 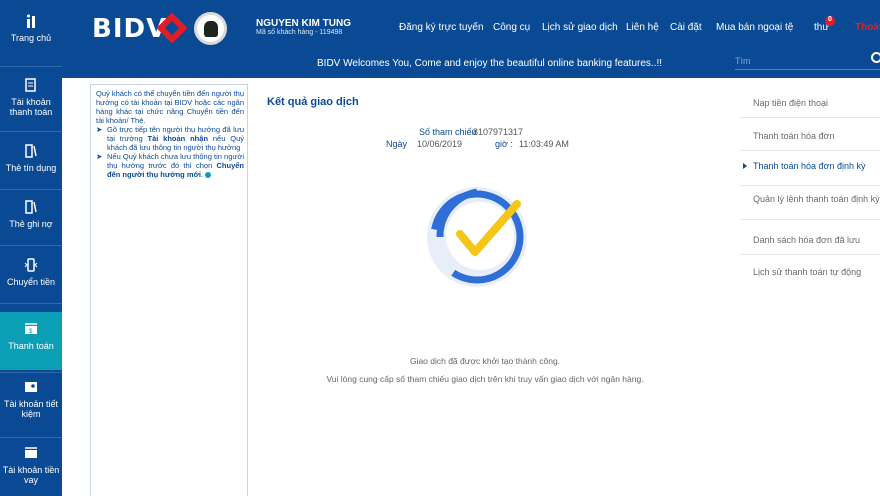 I want to click on menu-item-bill-payment: Thanh toán hóa đơn, so click(x=810, y=136).